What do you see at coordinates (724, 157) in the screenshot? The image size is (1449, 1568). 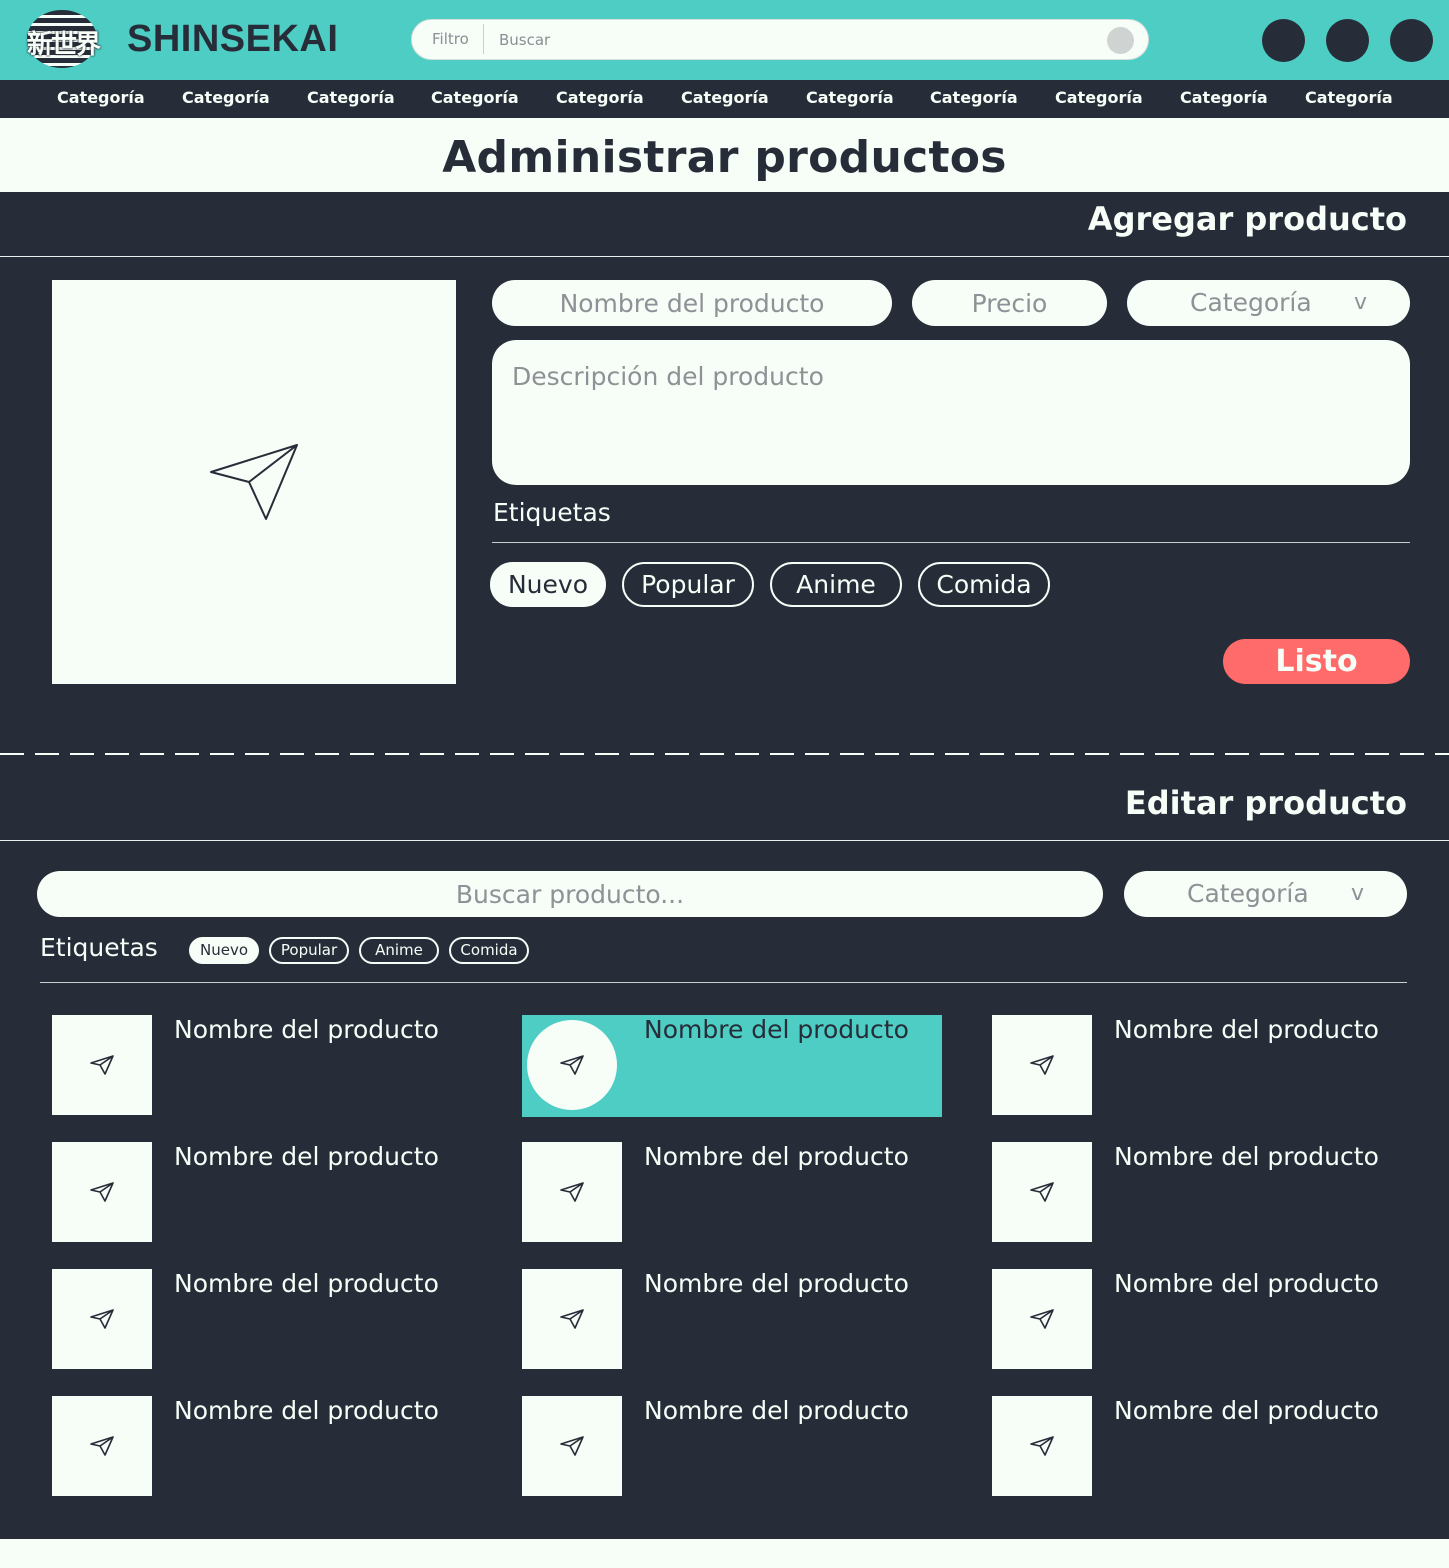 I see `page-title: Administrar productos` at bounding box center [724, 157].